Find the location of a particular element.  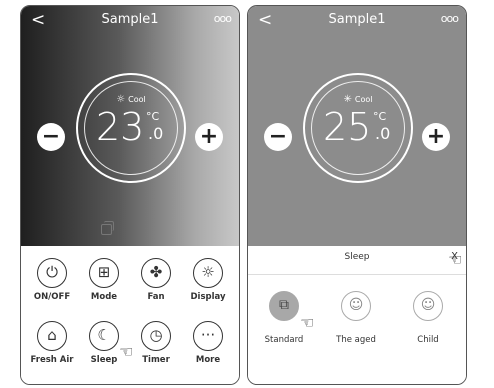

mode-indicator: ✳ Cool is located at coordinates (358, 100).